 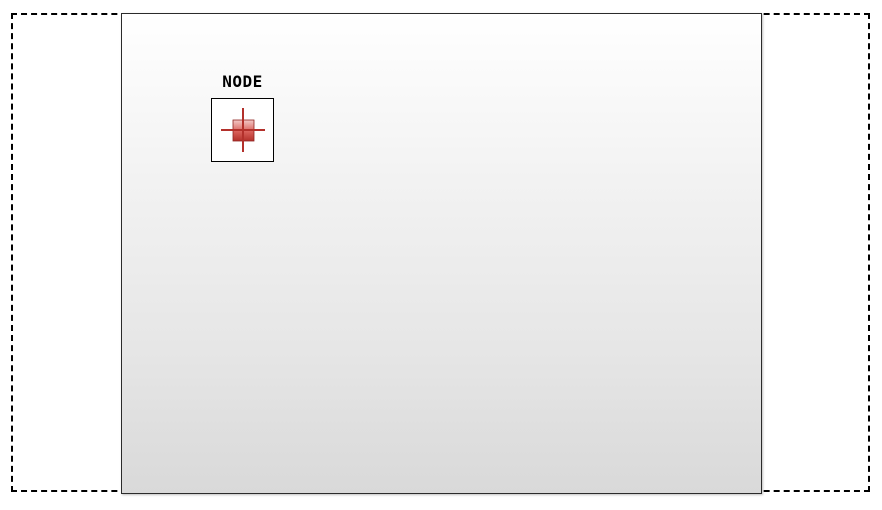 I want to click on crosshair-node-icon, so click(x=243, y=130).